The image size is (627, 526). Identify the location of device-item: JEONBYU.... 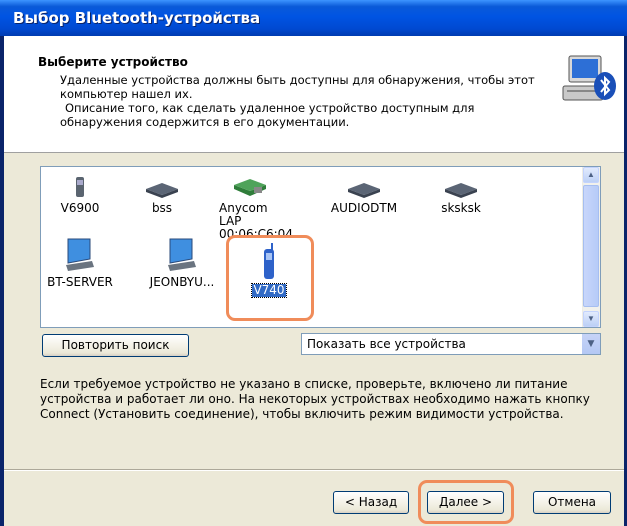
(182, 263).